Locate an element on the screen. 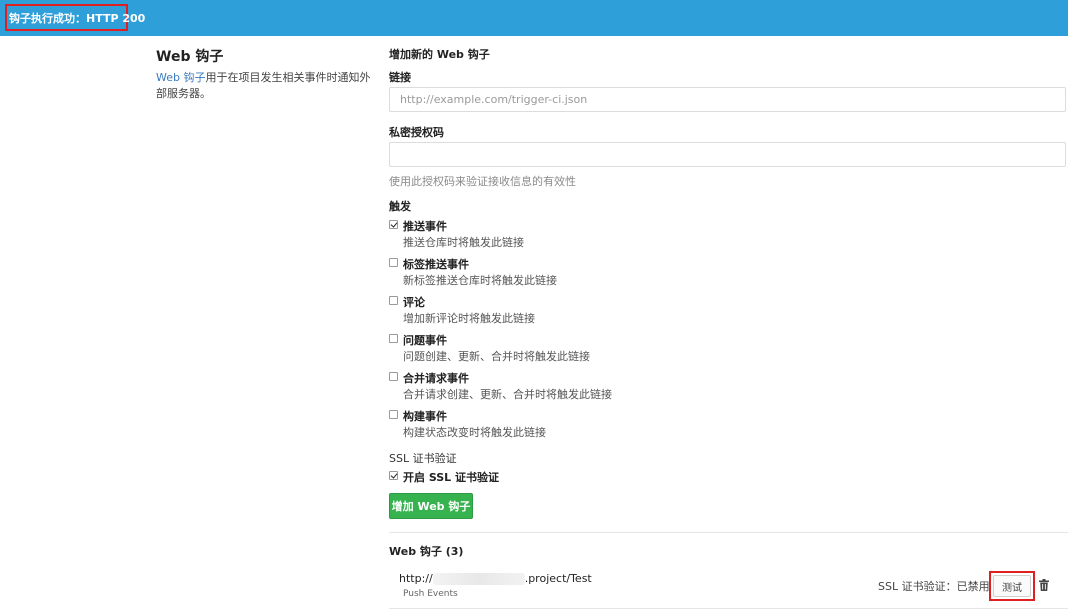  webhooks-list-heading: Web 钩子 (3) is located at coordinates (426, 551).